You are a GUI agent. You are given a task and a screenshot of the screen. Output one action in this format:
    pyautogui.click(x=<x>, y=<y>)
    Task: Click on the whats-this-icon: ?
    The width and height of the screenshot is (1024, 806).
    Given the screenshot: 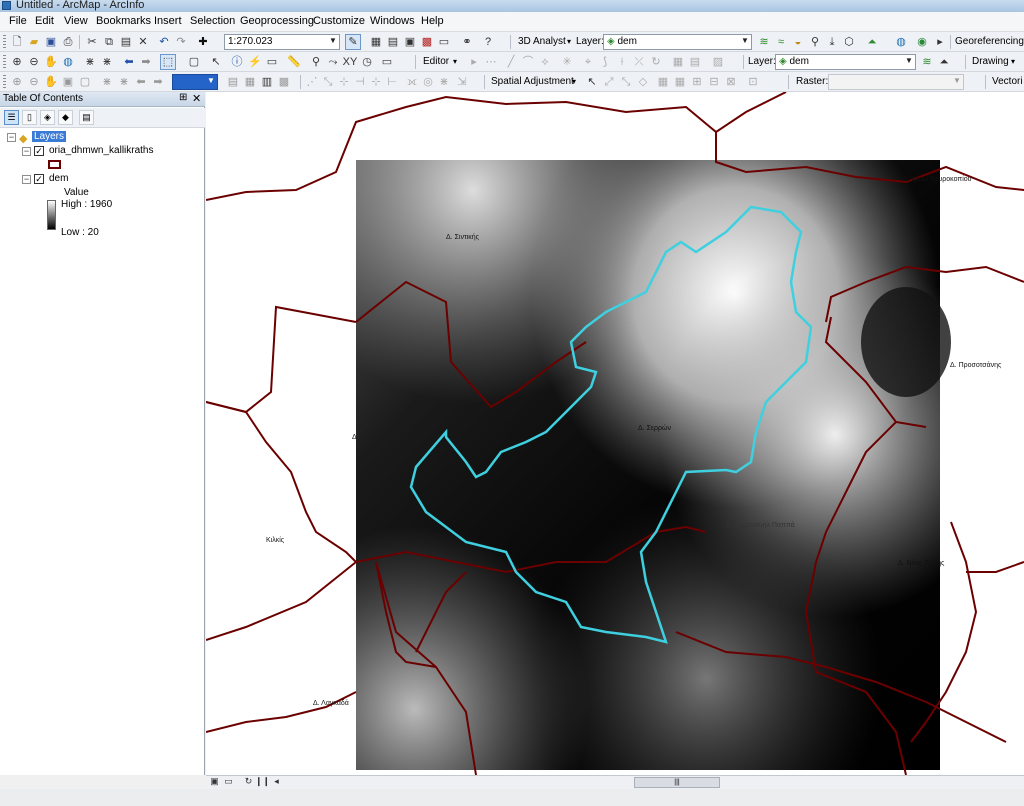 What is the action you would take?
    pyautogui.click(x=488, y=42)
    